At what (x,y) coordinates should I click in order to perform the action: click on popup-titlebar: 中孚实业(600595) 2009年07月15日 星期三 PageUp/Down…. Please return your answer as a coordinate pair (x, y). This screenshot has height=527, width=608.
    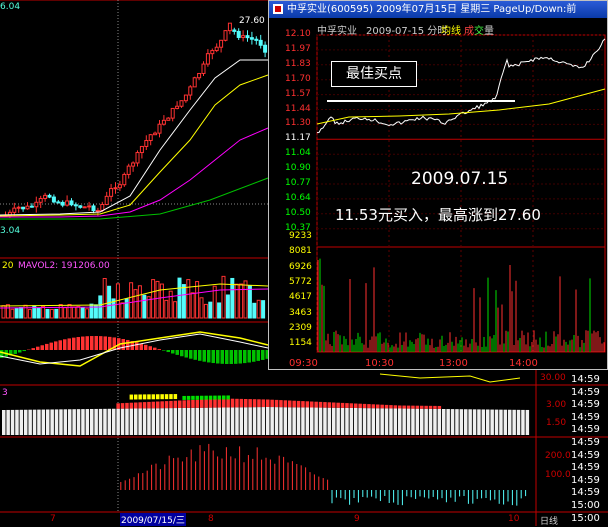
    Looking at the image, I should click on (438, 9).